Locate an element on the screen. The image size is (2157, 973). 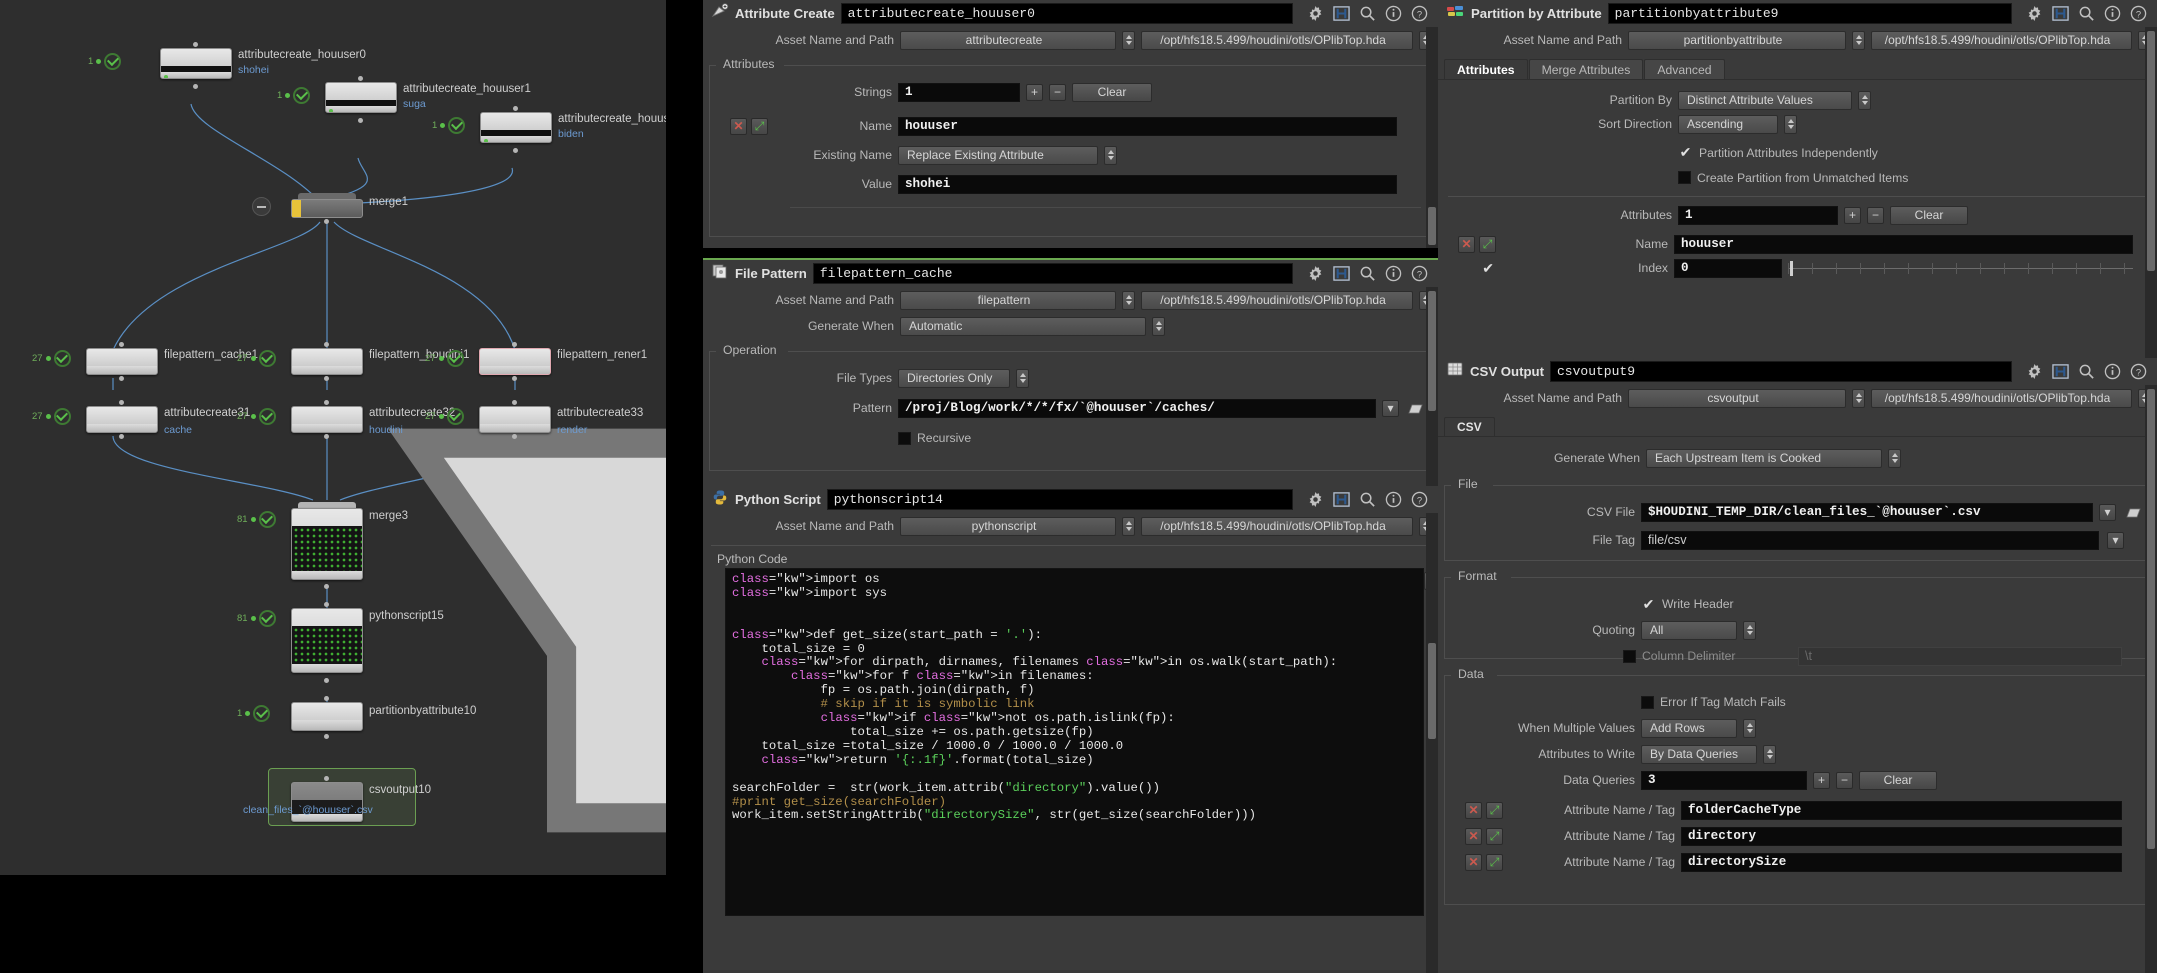
clear-attributes-button: Clear is located at coordinates (1929, 215).